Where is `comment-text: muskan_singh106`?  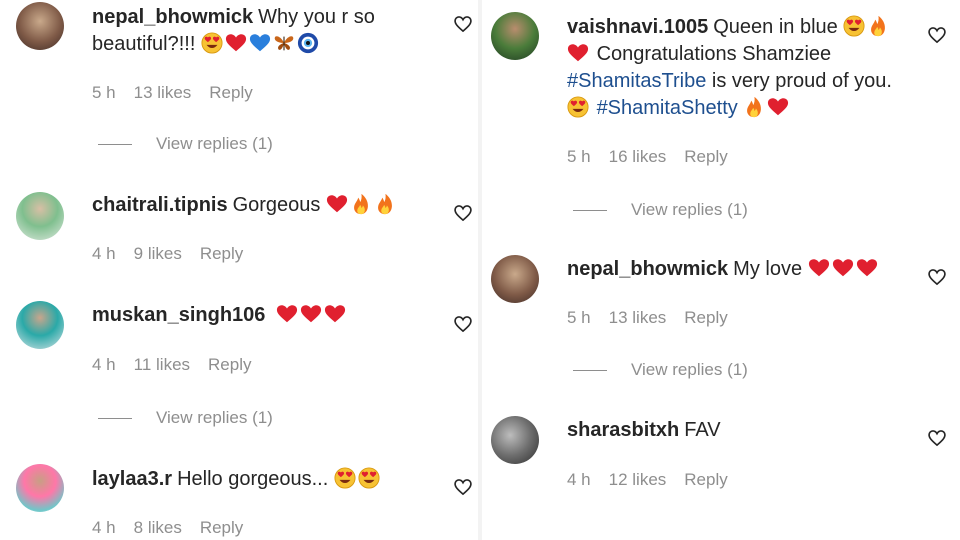 comment-text: muskan_singh106 is located at coordinates (262, 315).